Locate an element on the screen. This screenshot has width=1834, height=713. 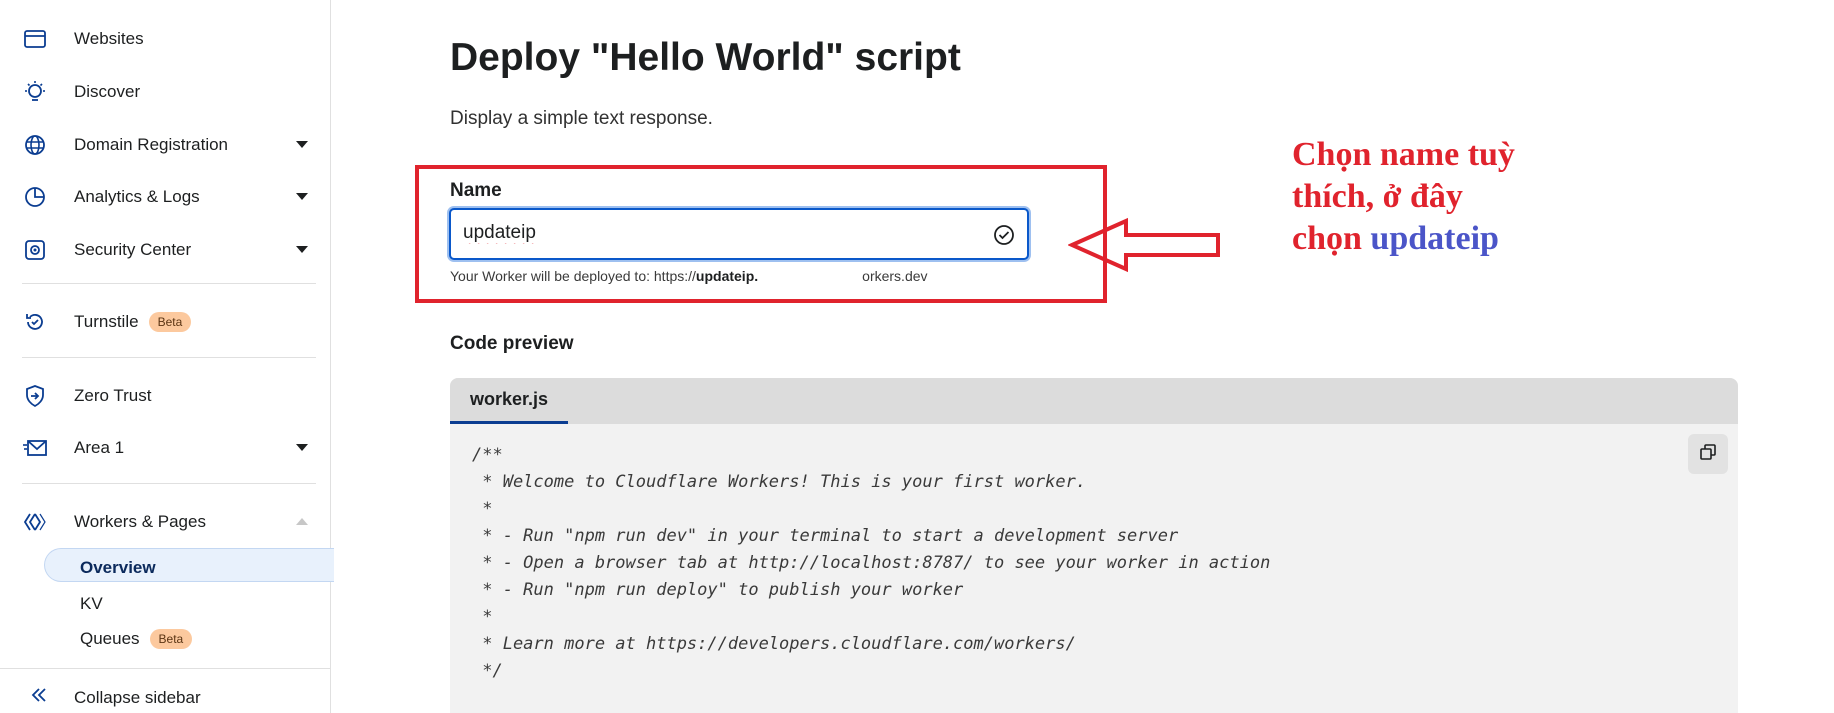
tab-worker-js: worker.js is located at coordinates (509, 401).